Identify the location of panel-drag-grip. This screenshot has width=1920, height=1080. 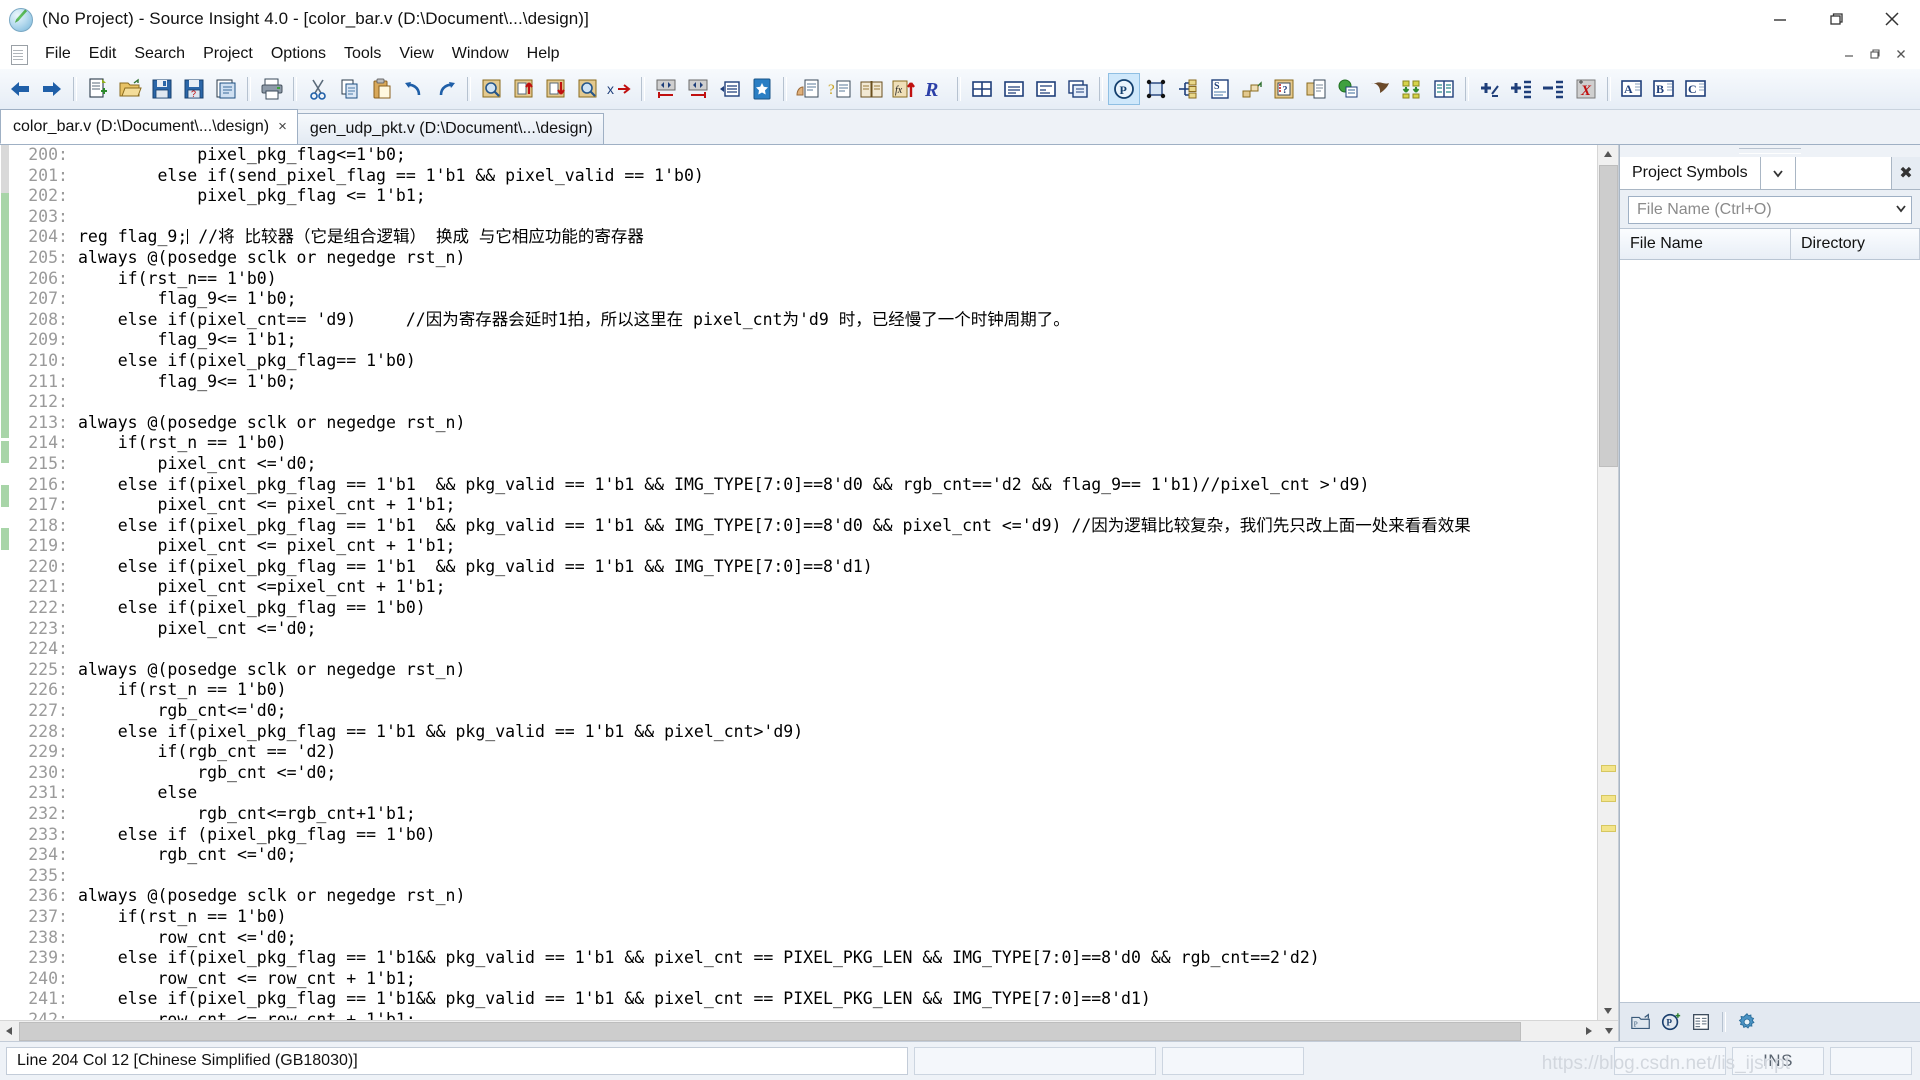
(1770, 151).